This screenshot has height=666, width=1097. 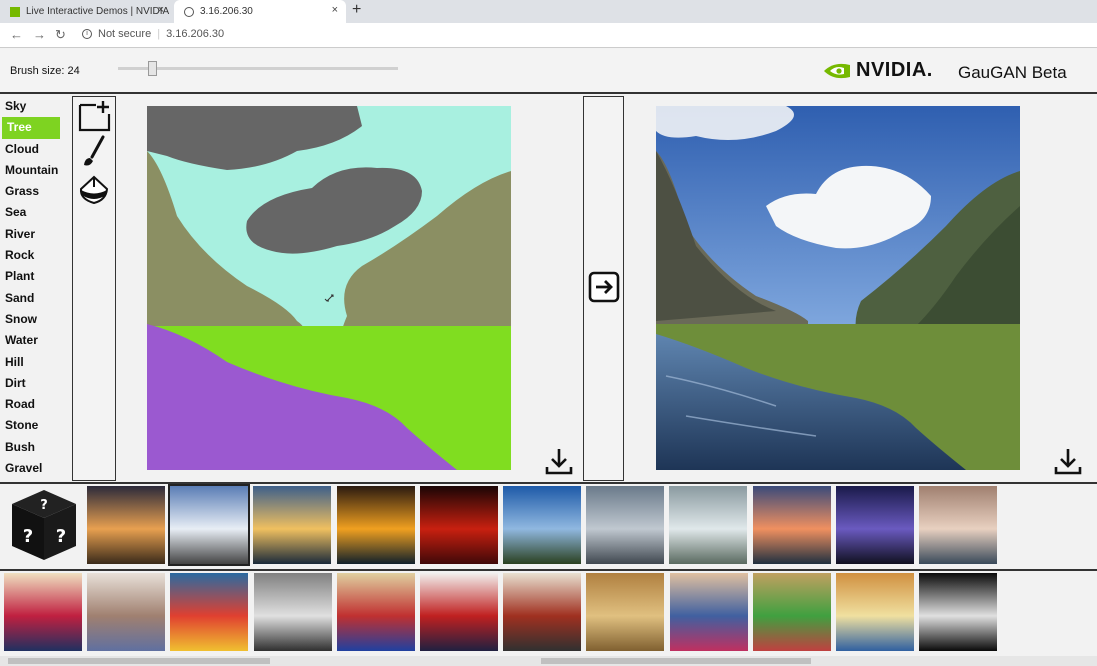 What do you see at coordinates (60, 35) in the screenshot?
I see `reload-icon: ↻` at bounding box center [60, 35].